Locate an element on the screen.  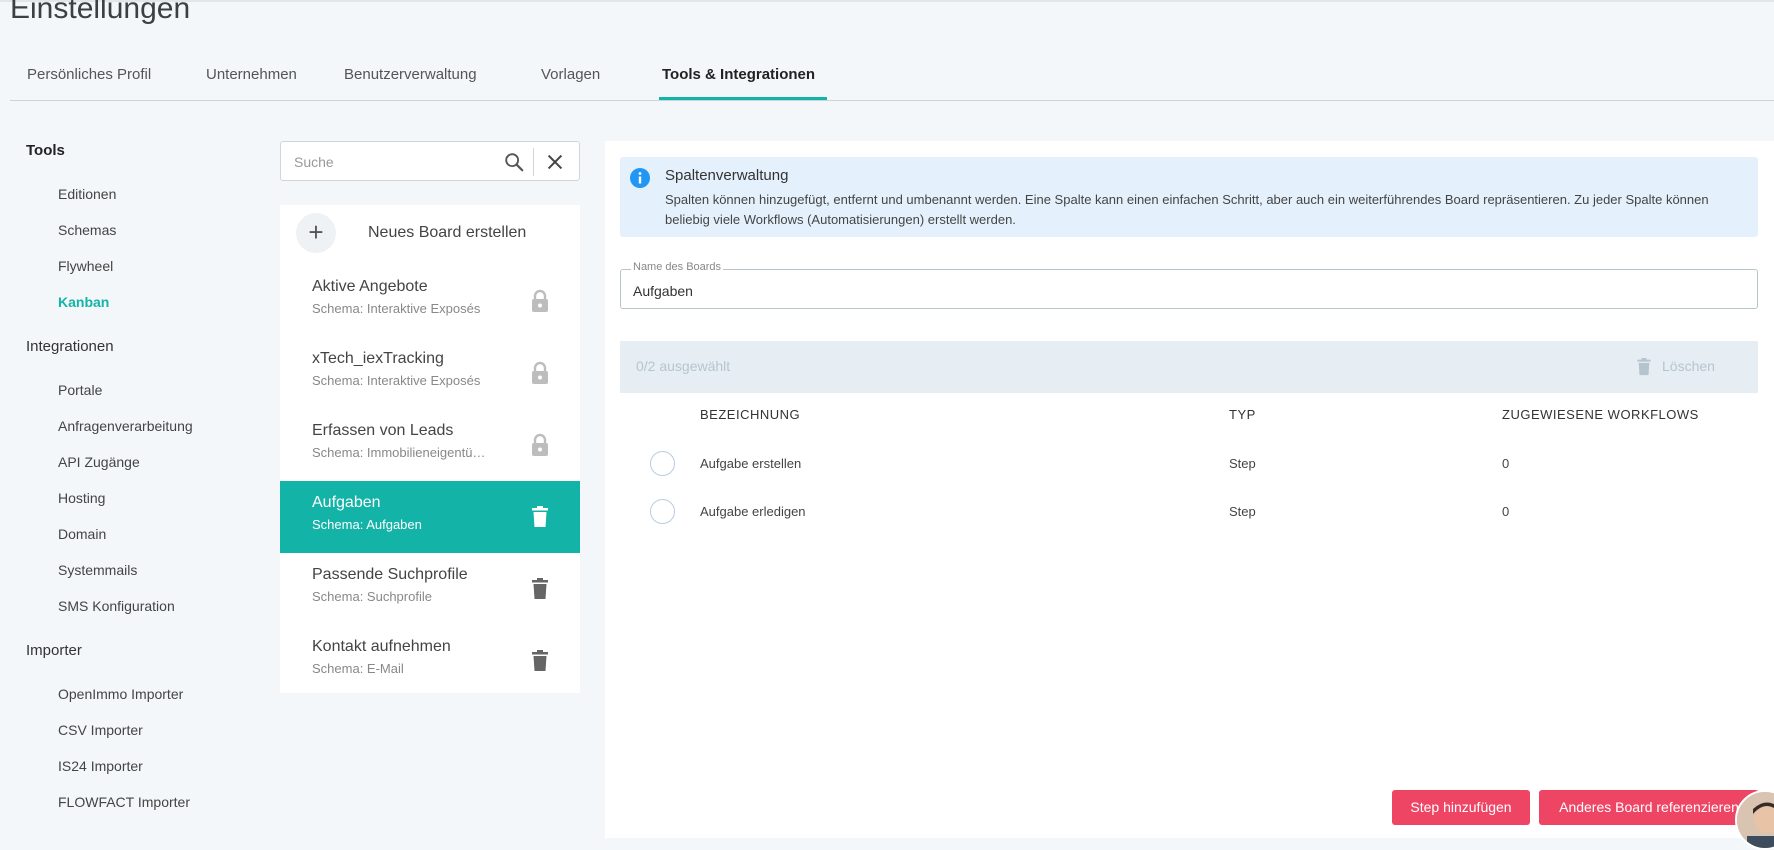
board-schema: Schema: Suchprofile is located at coordinates (372, 596).